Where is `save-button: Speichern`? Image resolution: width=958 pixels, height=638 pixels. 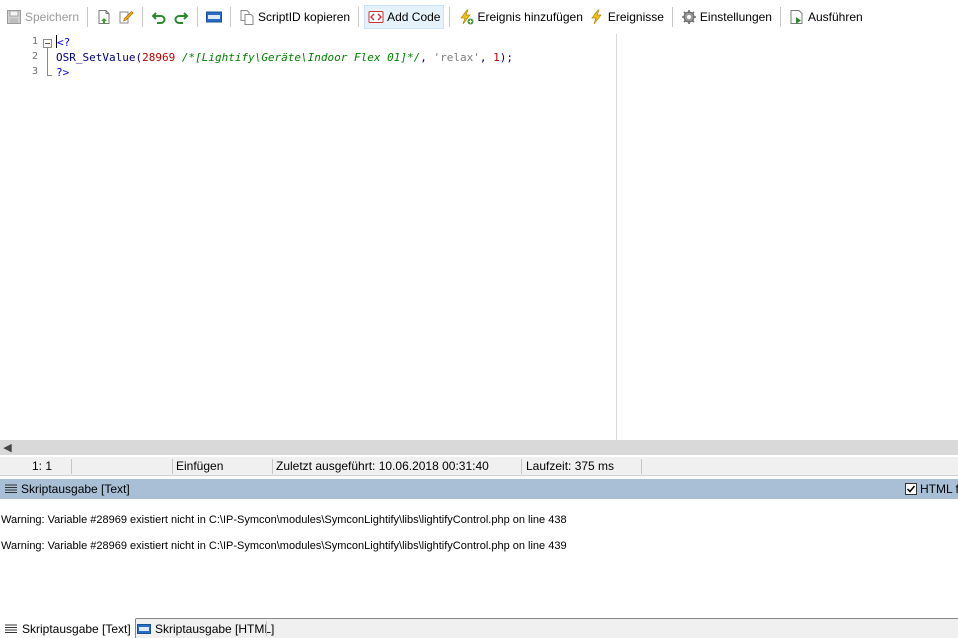
save-button: Speichern is located at coordinates (42, 17).